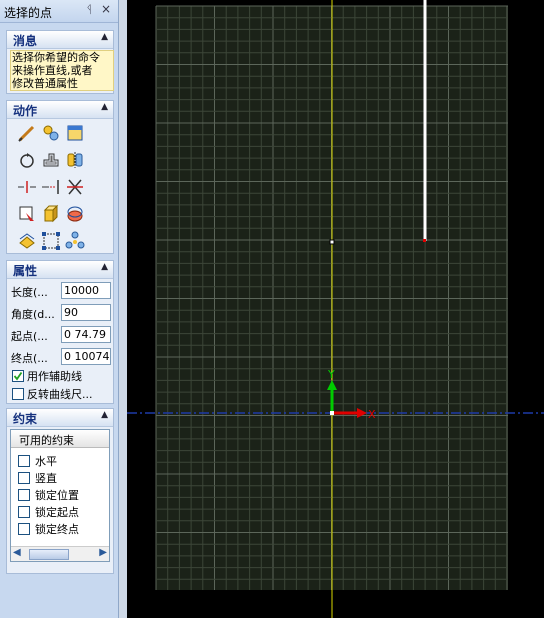 Image resolution: width=544 pixels, height=618 pixels. I want to click on message-section: 消息 ▲ 选择你希望的命令 来操作直线,或者 修改普通属性, so click(60, 62).